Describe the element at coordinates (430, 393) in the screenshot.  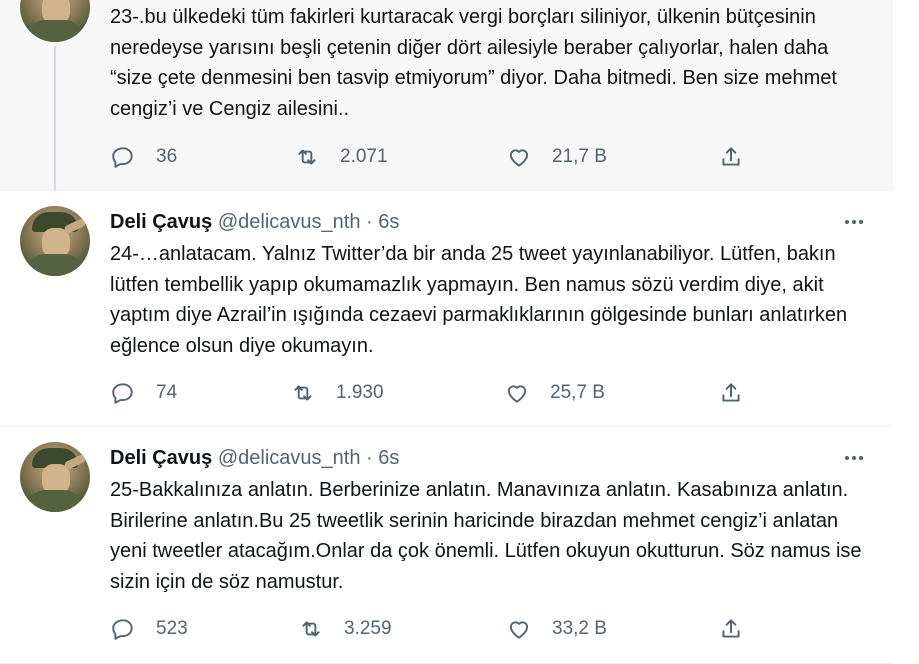
I see `tweet-actions: 74 1.930 25,7 B` at that location.